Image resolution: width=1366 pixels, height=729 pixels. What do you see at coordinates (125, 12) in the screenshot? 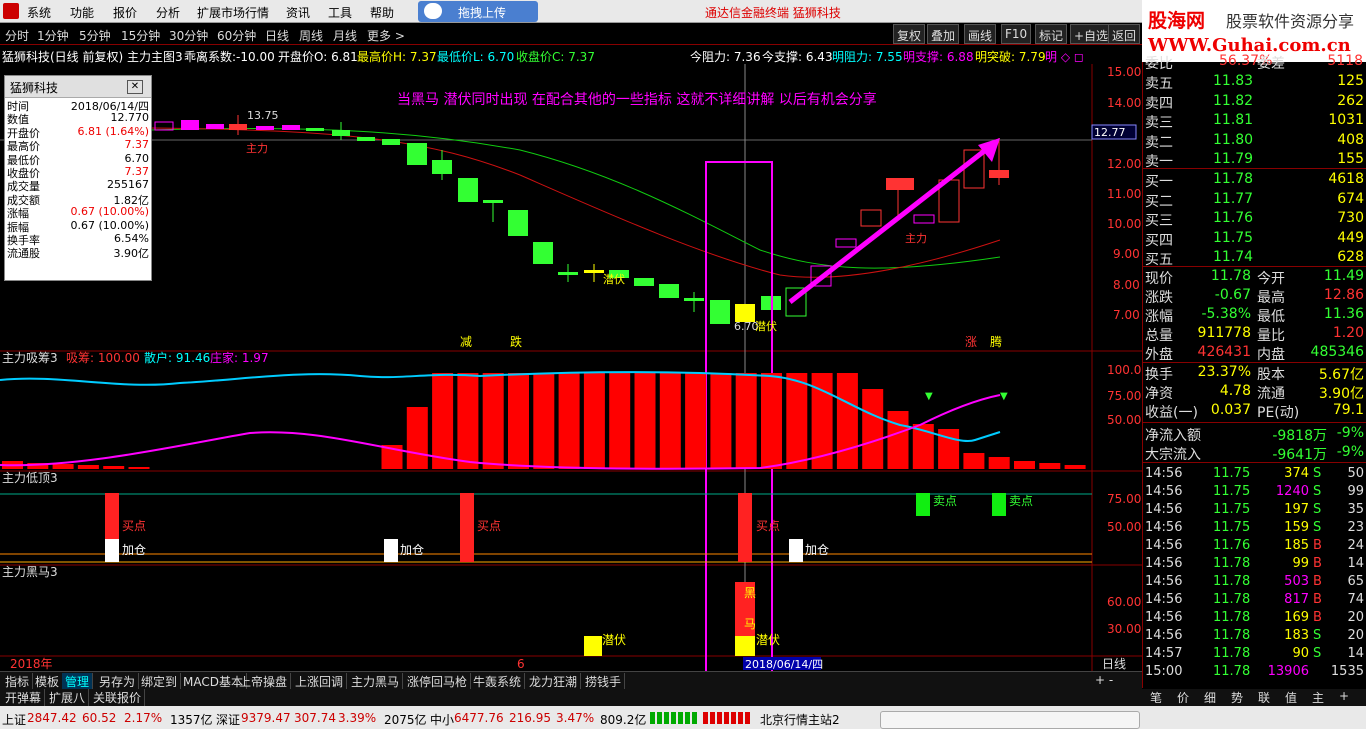
I see `menu-quote: 报价` at bounding box center [125, 12].